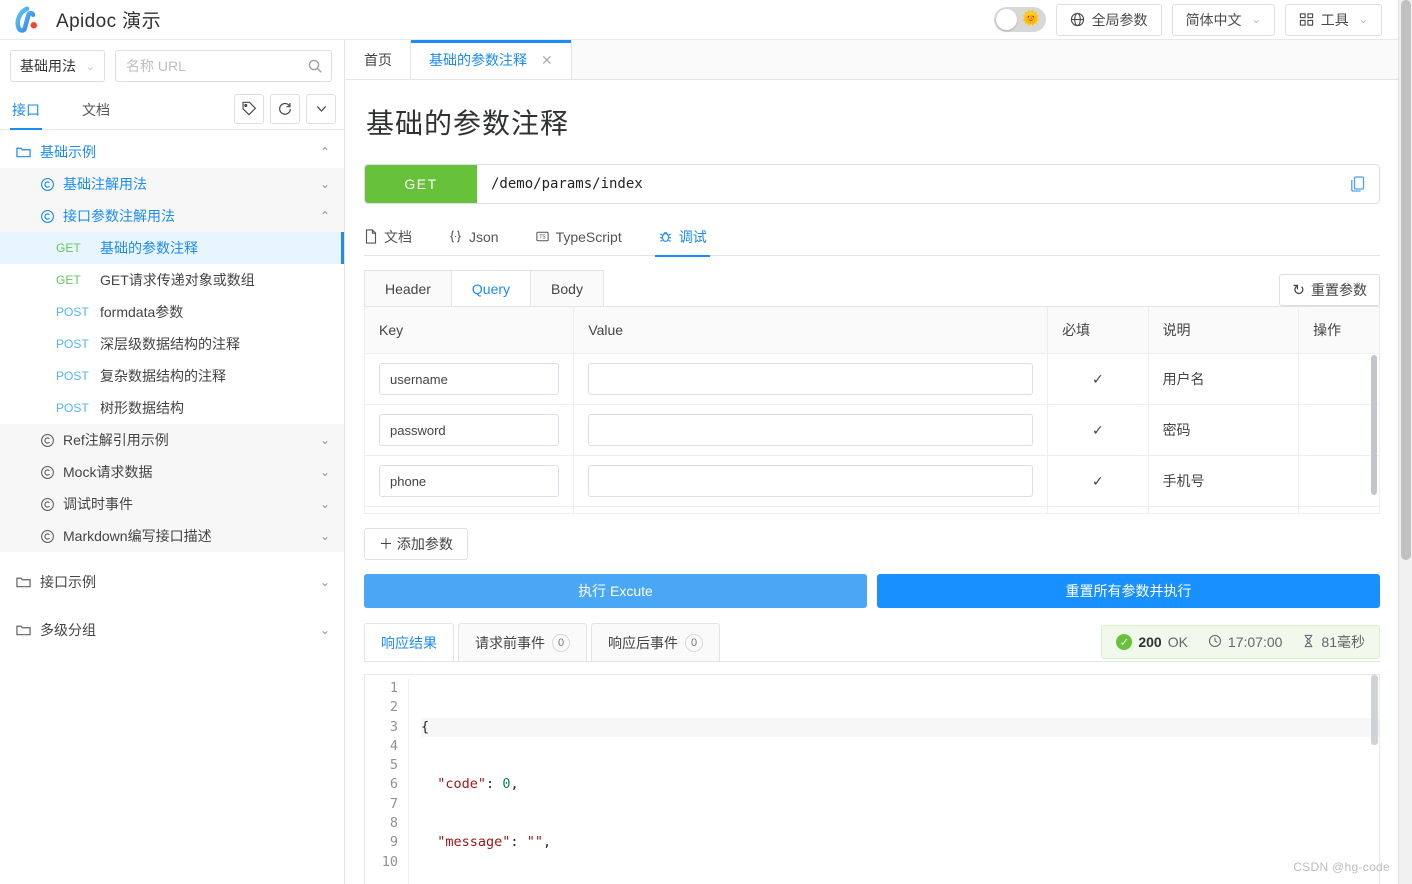 This screenshot has width=1412, height=884. I want to click on ptab-header: Header, so click(408, 288).